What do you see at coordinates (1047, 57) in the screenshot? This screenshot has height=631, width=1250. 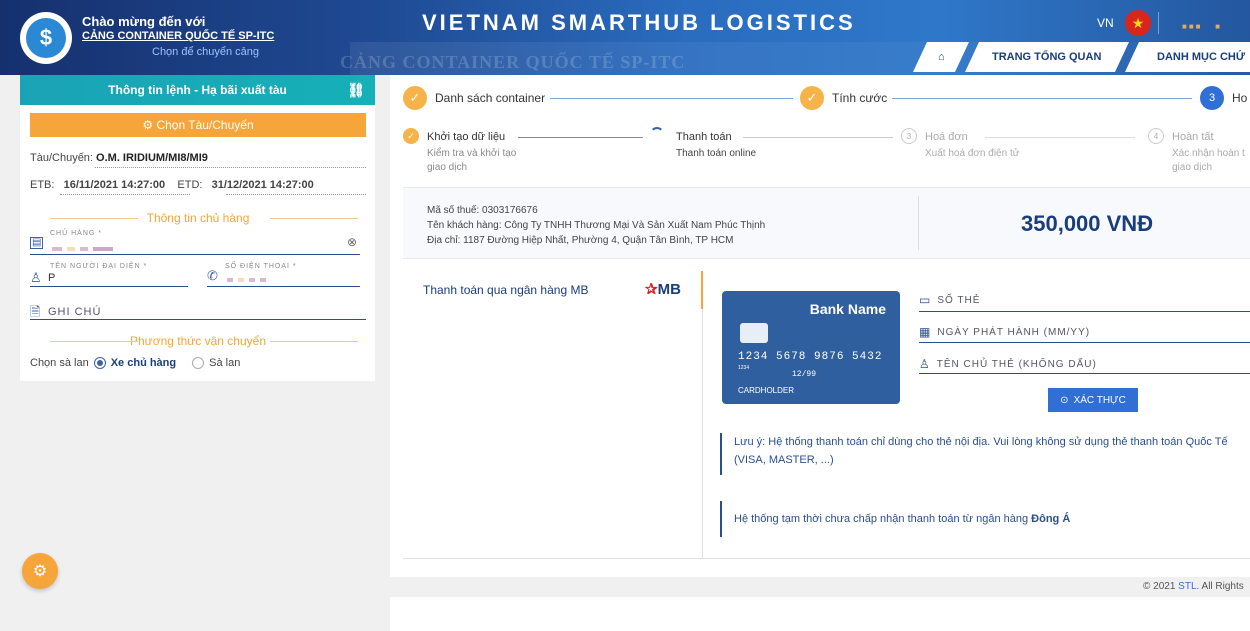 I see `nav-overview: TRANG TỔNG QUAN` at bounding box center [1047, 57].